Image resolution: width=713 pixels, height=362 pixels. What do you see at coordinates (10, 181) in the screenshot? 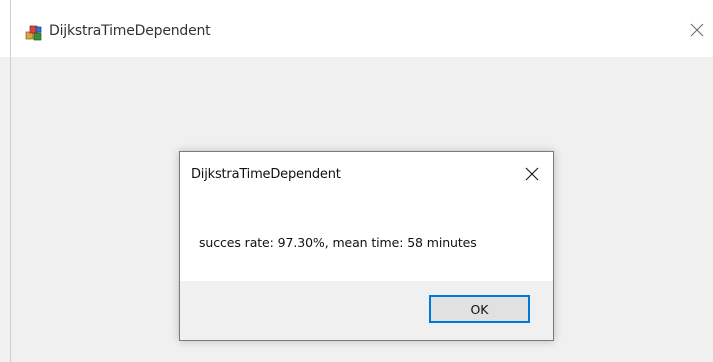
I see `window-left-border` at bounding box center [10, 181].